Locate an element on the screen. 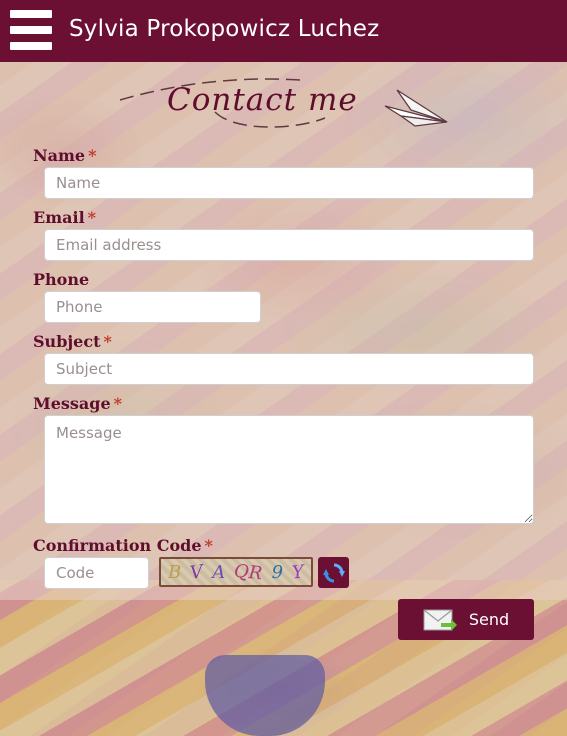 The height and width of the screenshot is (736, 567). contact-me-title: Contact me is located at coordinates (262, 100).